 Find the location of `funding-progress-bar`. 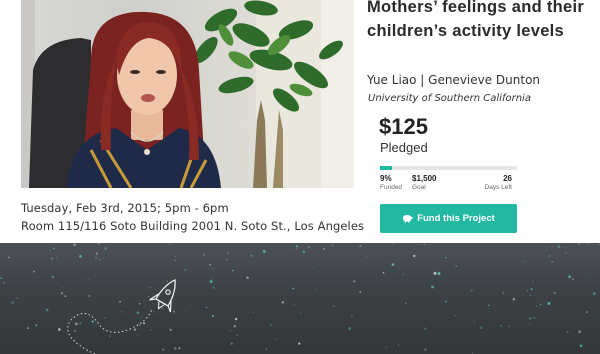

funding-progress-bar is located at coordinates (448, 168).